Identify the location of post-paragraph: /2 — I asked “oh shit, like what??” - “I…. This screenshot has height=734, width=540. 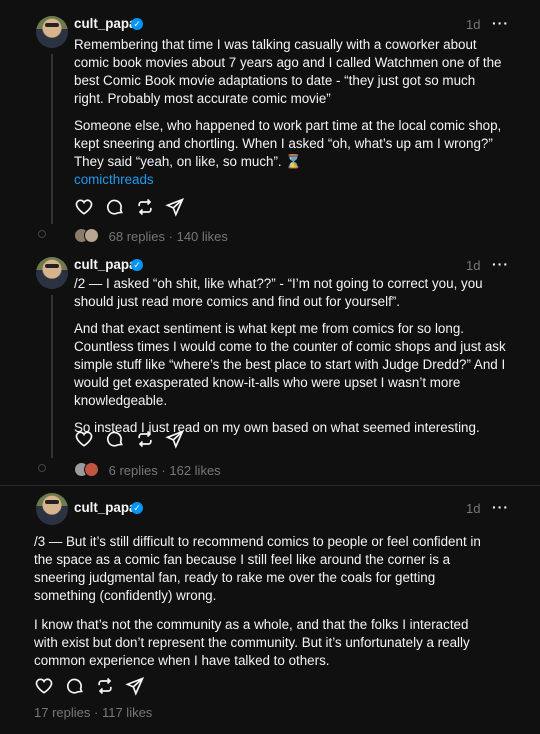
(278, 292).